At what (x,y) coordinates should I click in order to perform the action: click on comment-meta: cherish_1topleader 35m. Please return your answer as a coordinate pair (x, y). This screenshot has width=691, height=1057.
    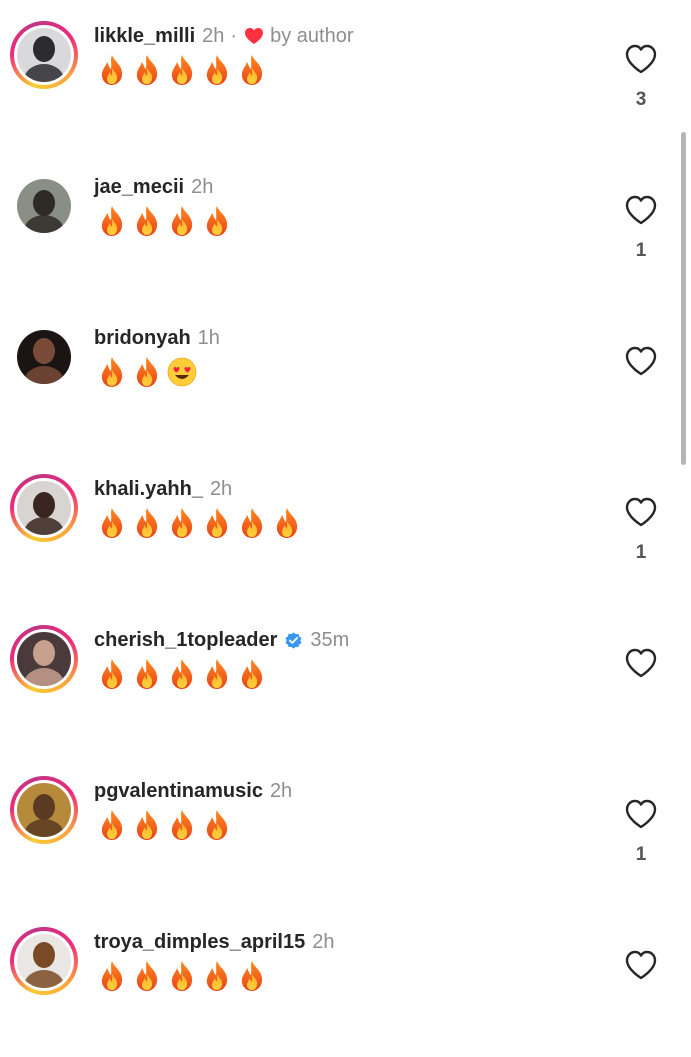
    Looking at the image, I should click on (221, 640).